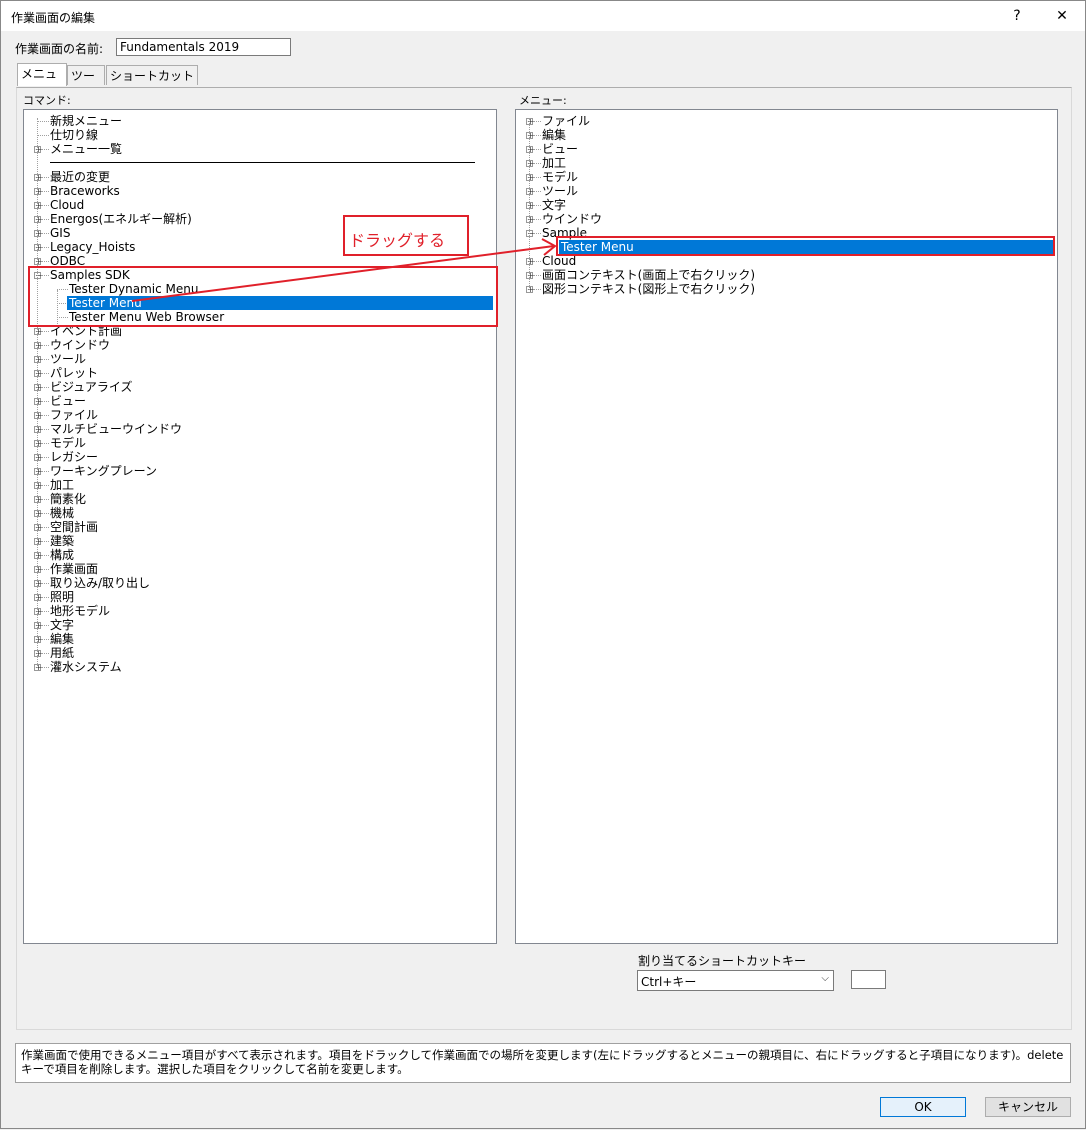  Describe the element at coordinates (825, 978) in the screenshot. I see `chevron-down-icon: ⌵` at that location.